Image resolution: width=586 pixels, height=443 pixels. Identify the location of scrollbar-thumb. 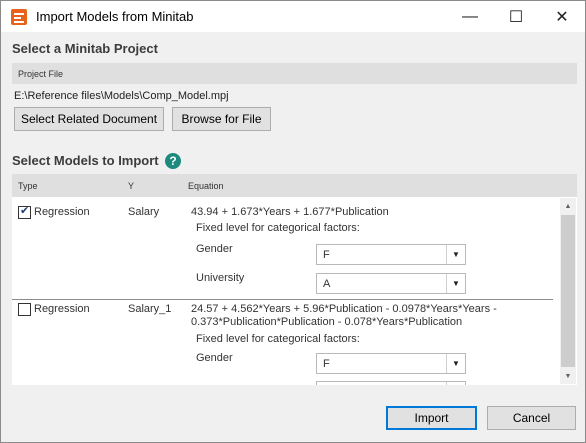
(568, 291).